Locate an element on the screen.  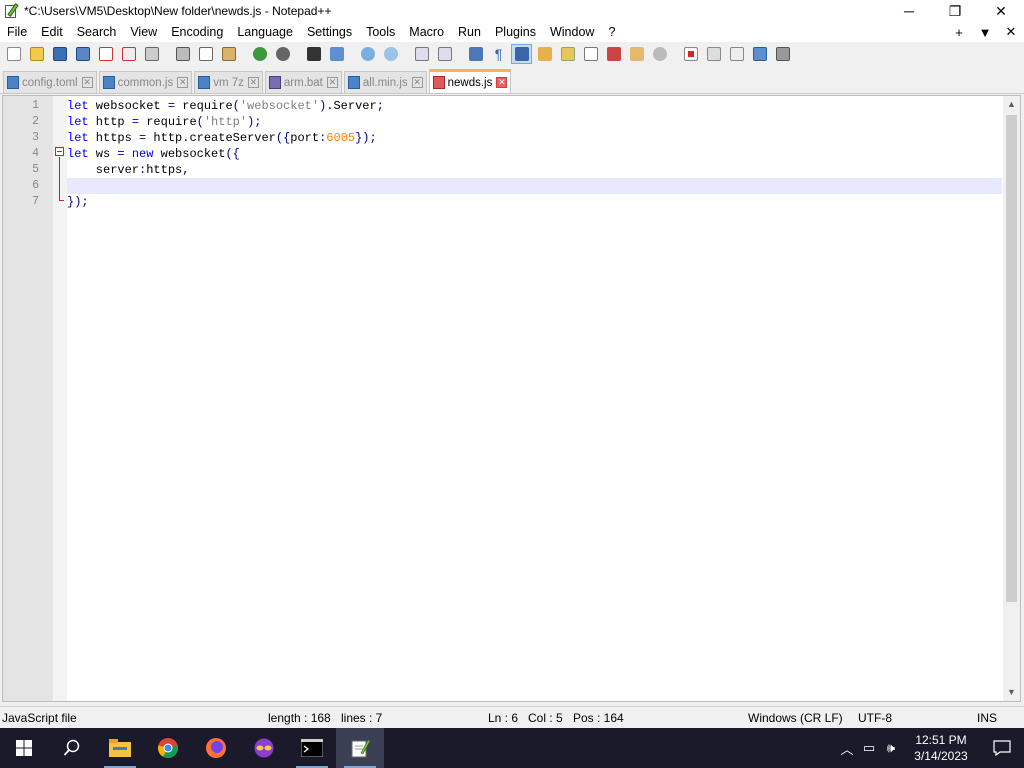
taskbar-terminal is located at coordinates (312, 748).